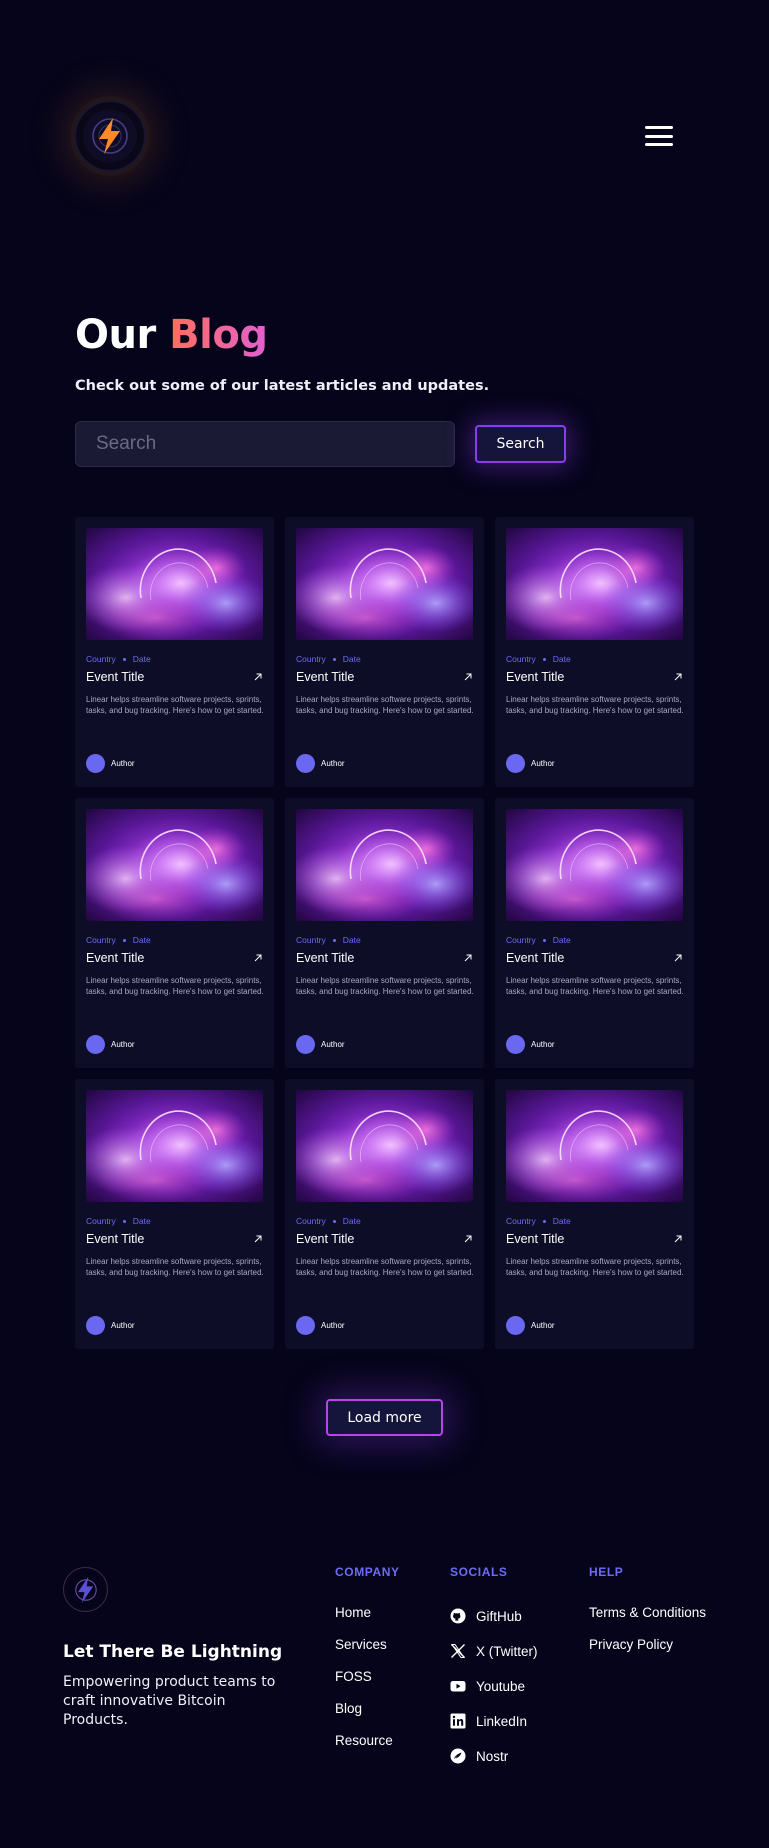 The image size is (769, 1848). I want to click on load-more-button: Load more, so click(384, 1417).